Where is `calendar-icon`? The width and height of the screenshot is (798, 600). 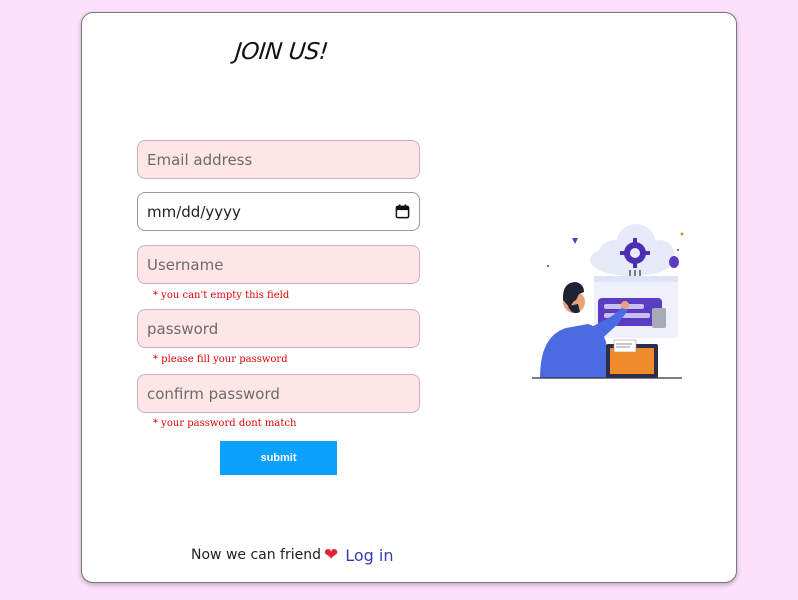
calendar-icon is located at coordinates (402, 211).